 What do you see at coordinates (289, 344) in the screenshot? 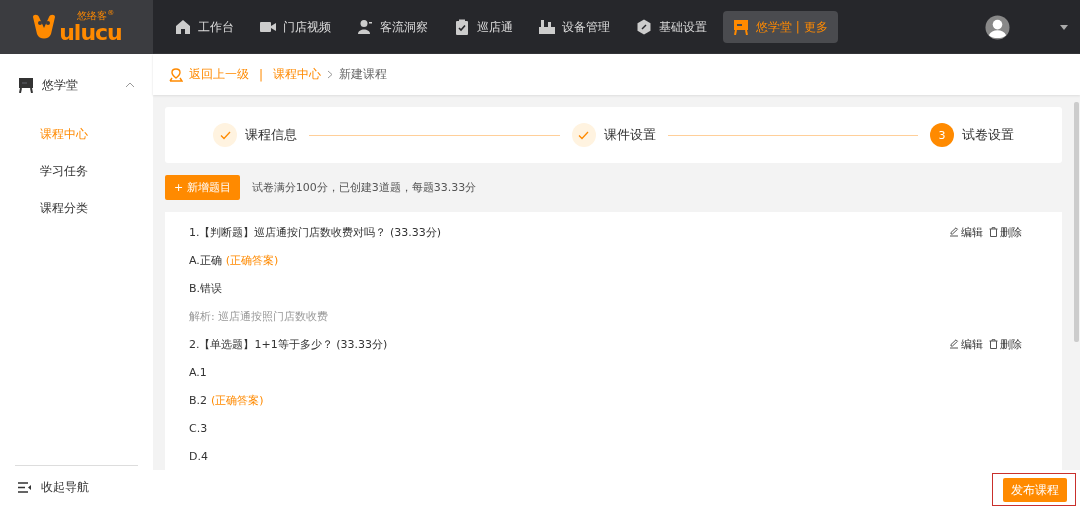
I see `question-title: 2.【单选题】1+1等于多少？ (33.33分)` at bounding box center [289, 344].